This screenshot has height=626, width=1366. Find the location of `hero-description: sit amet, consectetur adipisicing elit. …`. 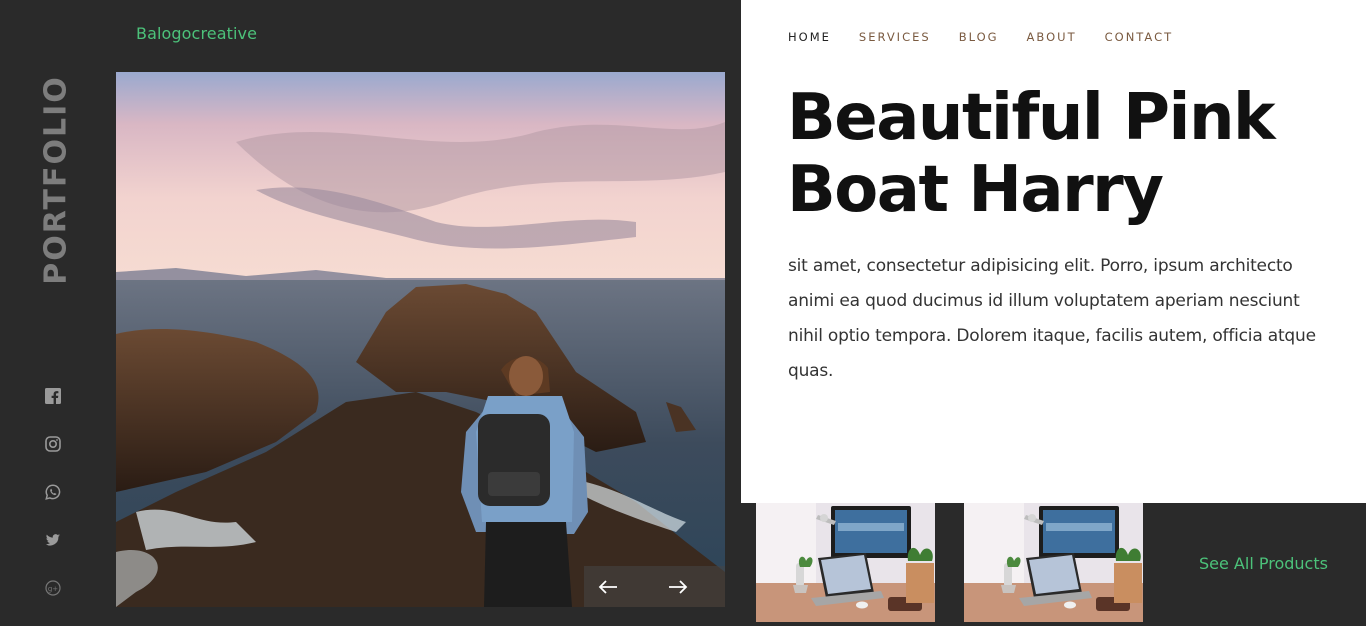

hero-description: sit amet, consectetur adipisicing elit. … is located at coordinates (1052, 318).